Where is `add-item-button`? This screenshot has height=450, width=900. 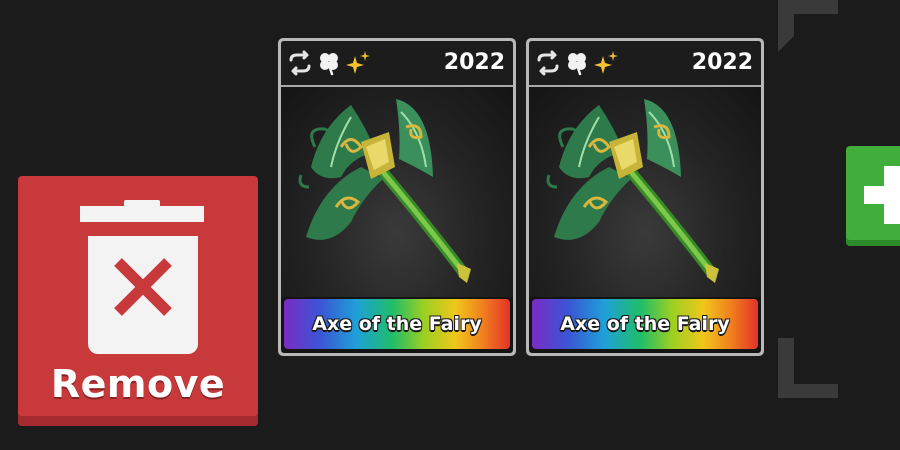 add-item-button is located at coordinates (873, 196).